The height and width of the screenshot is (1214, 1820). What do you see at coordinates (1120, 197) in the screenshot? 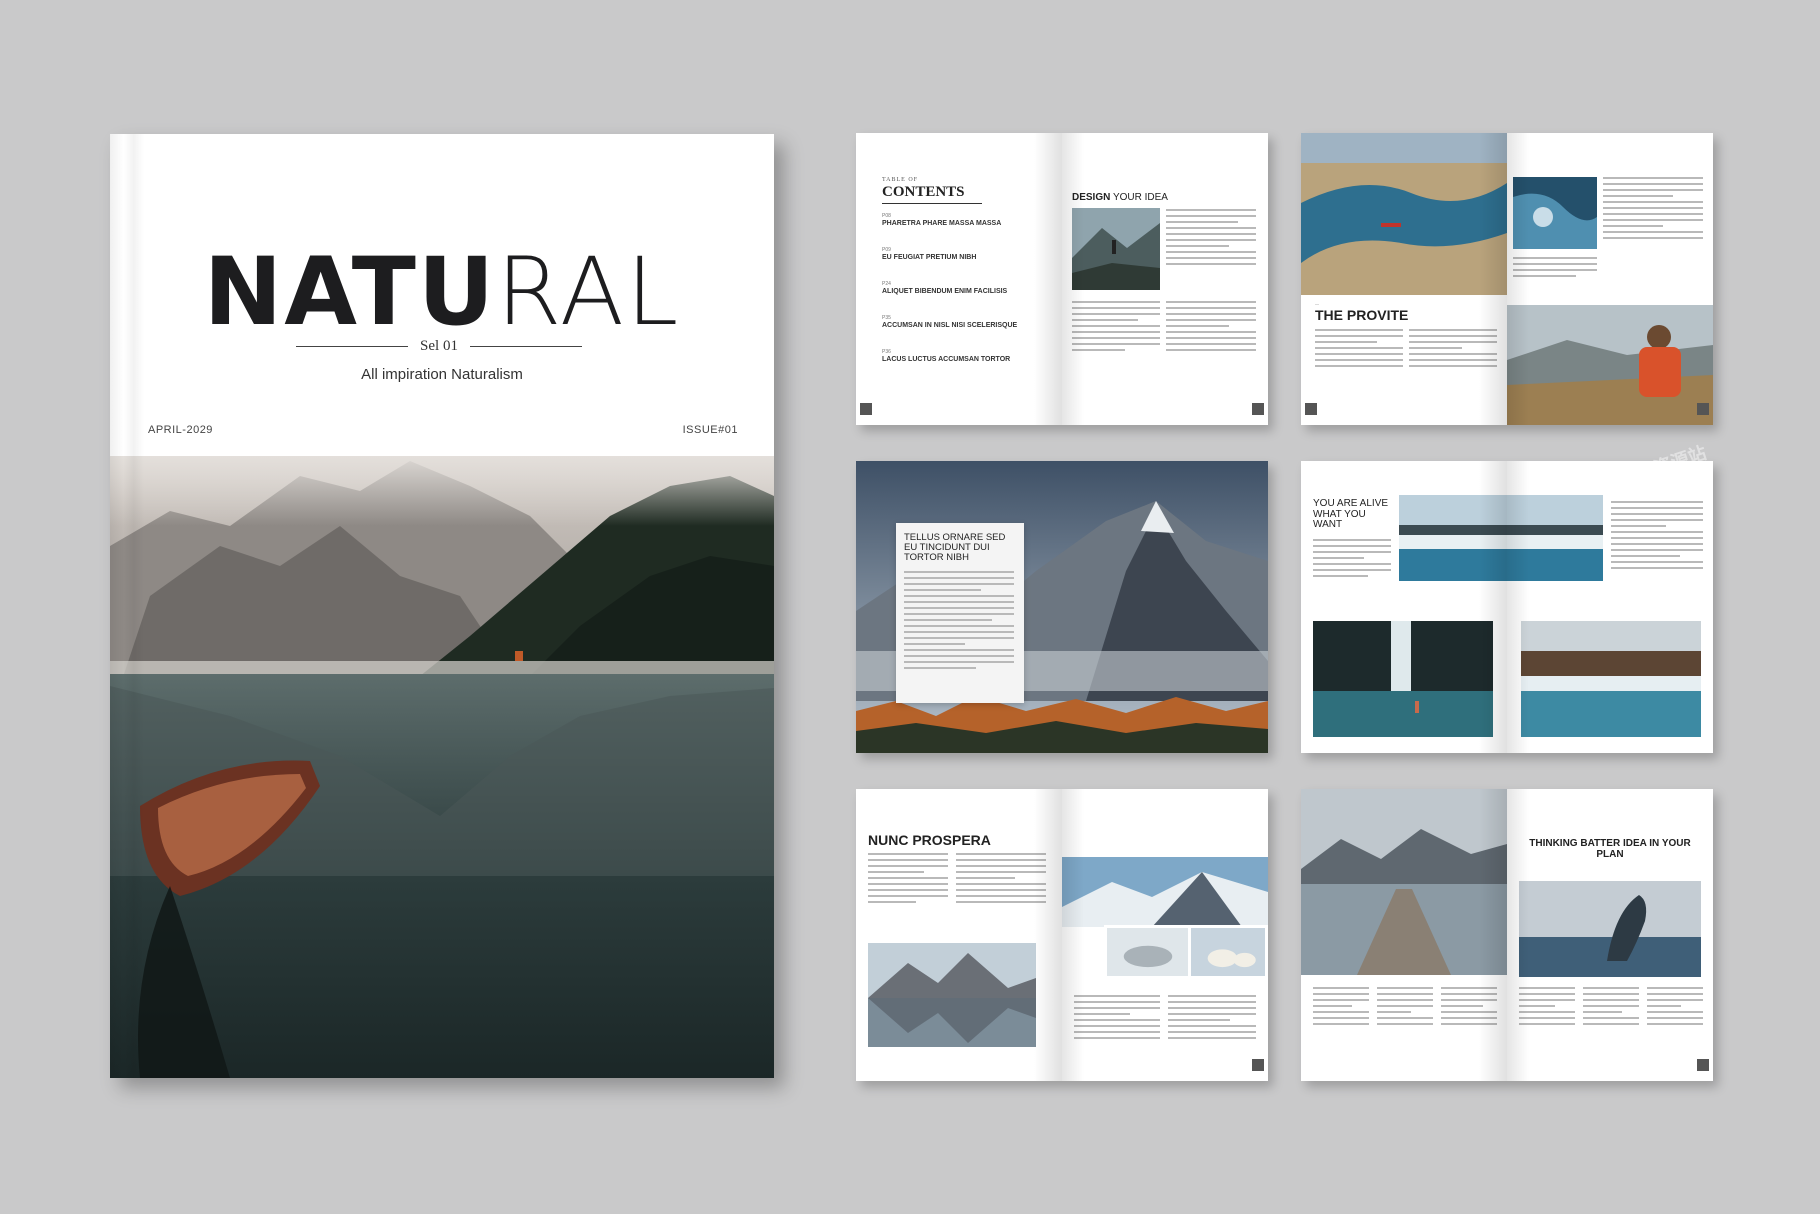
I see `design-idea-heading: DESIGN YOUR IDEA` at bounding box center [1120, 197].